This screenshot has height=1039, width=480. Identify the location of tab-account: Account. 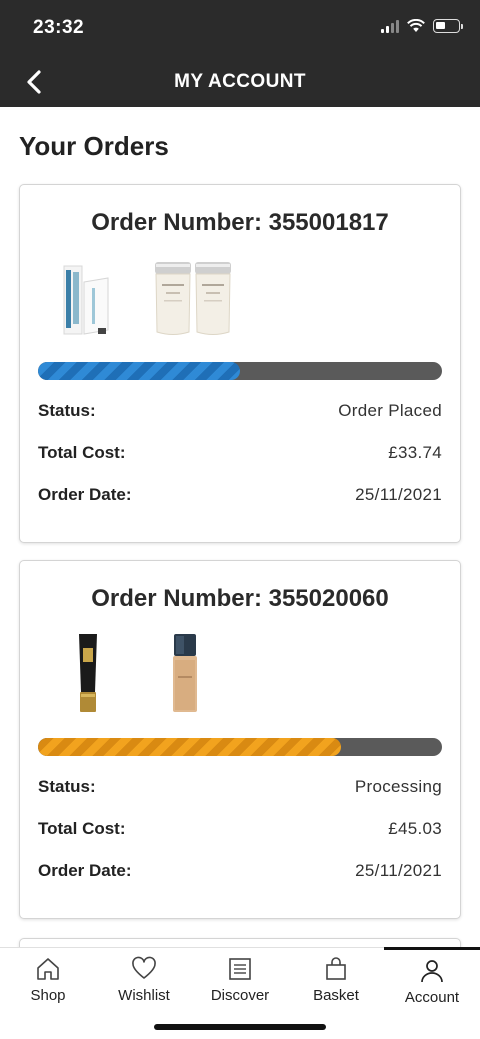
(432, 978).